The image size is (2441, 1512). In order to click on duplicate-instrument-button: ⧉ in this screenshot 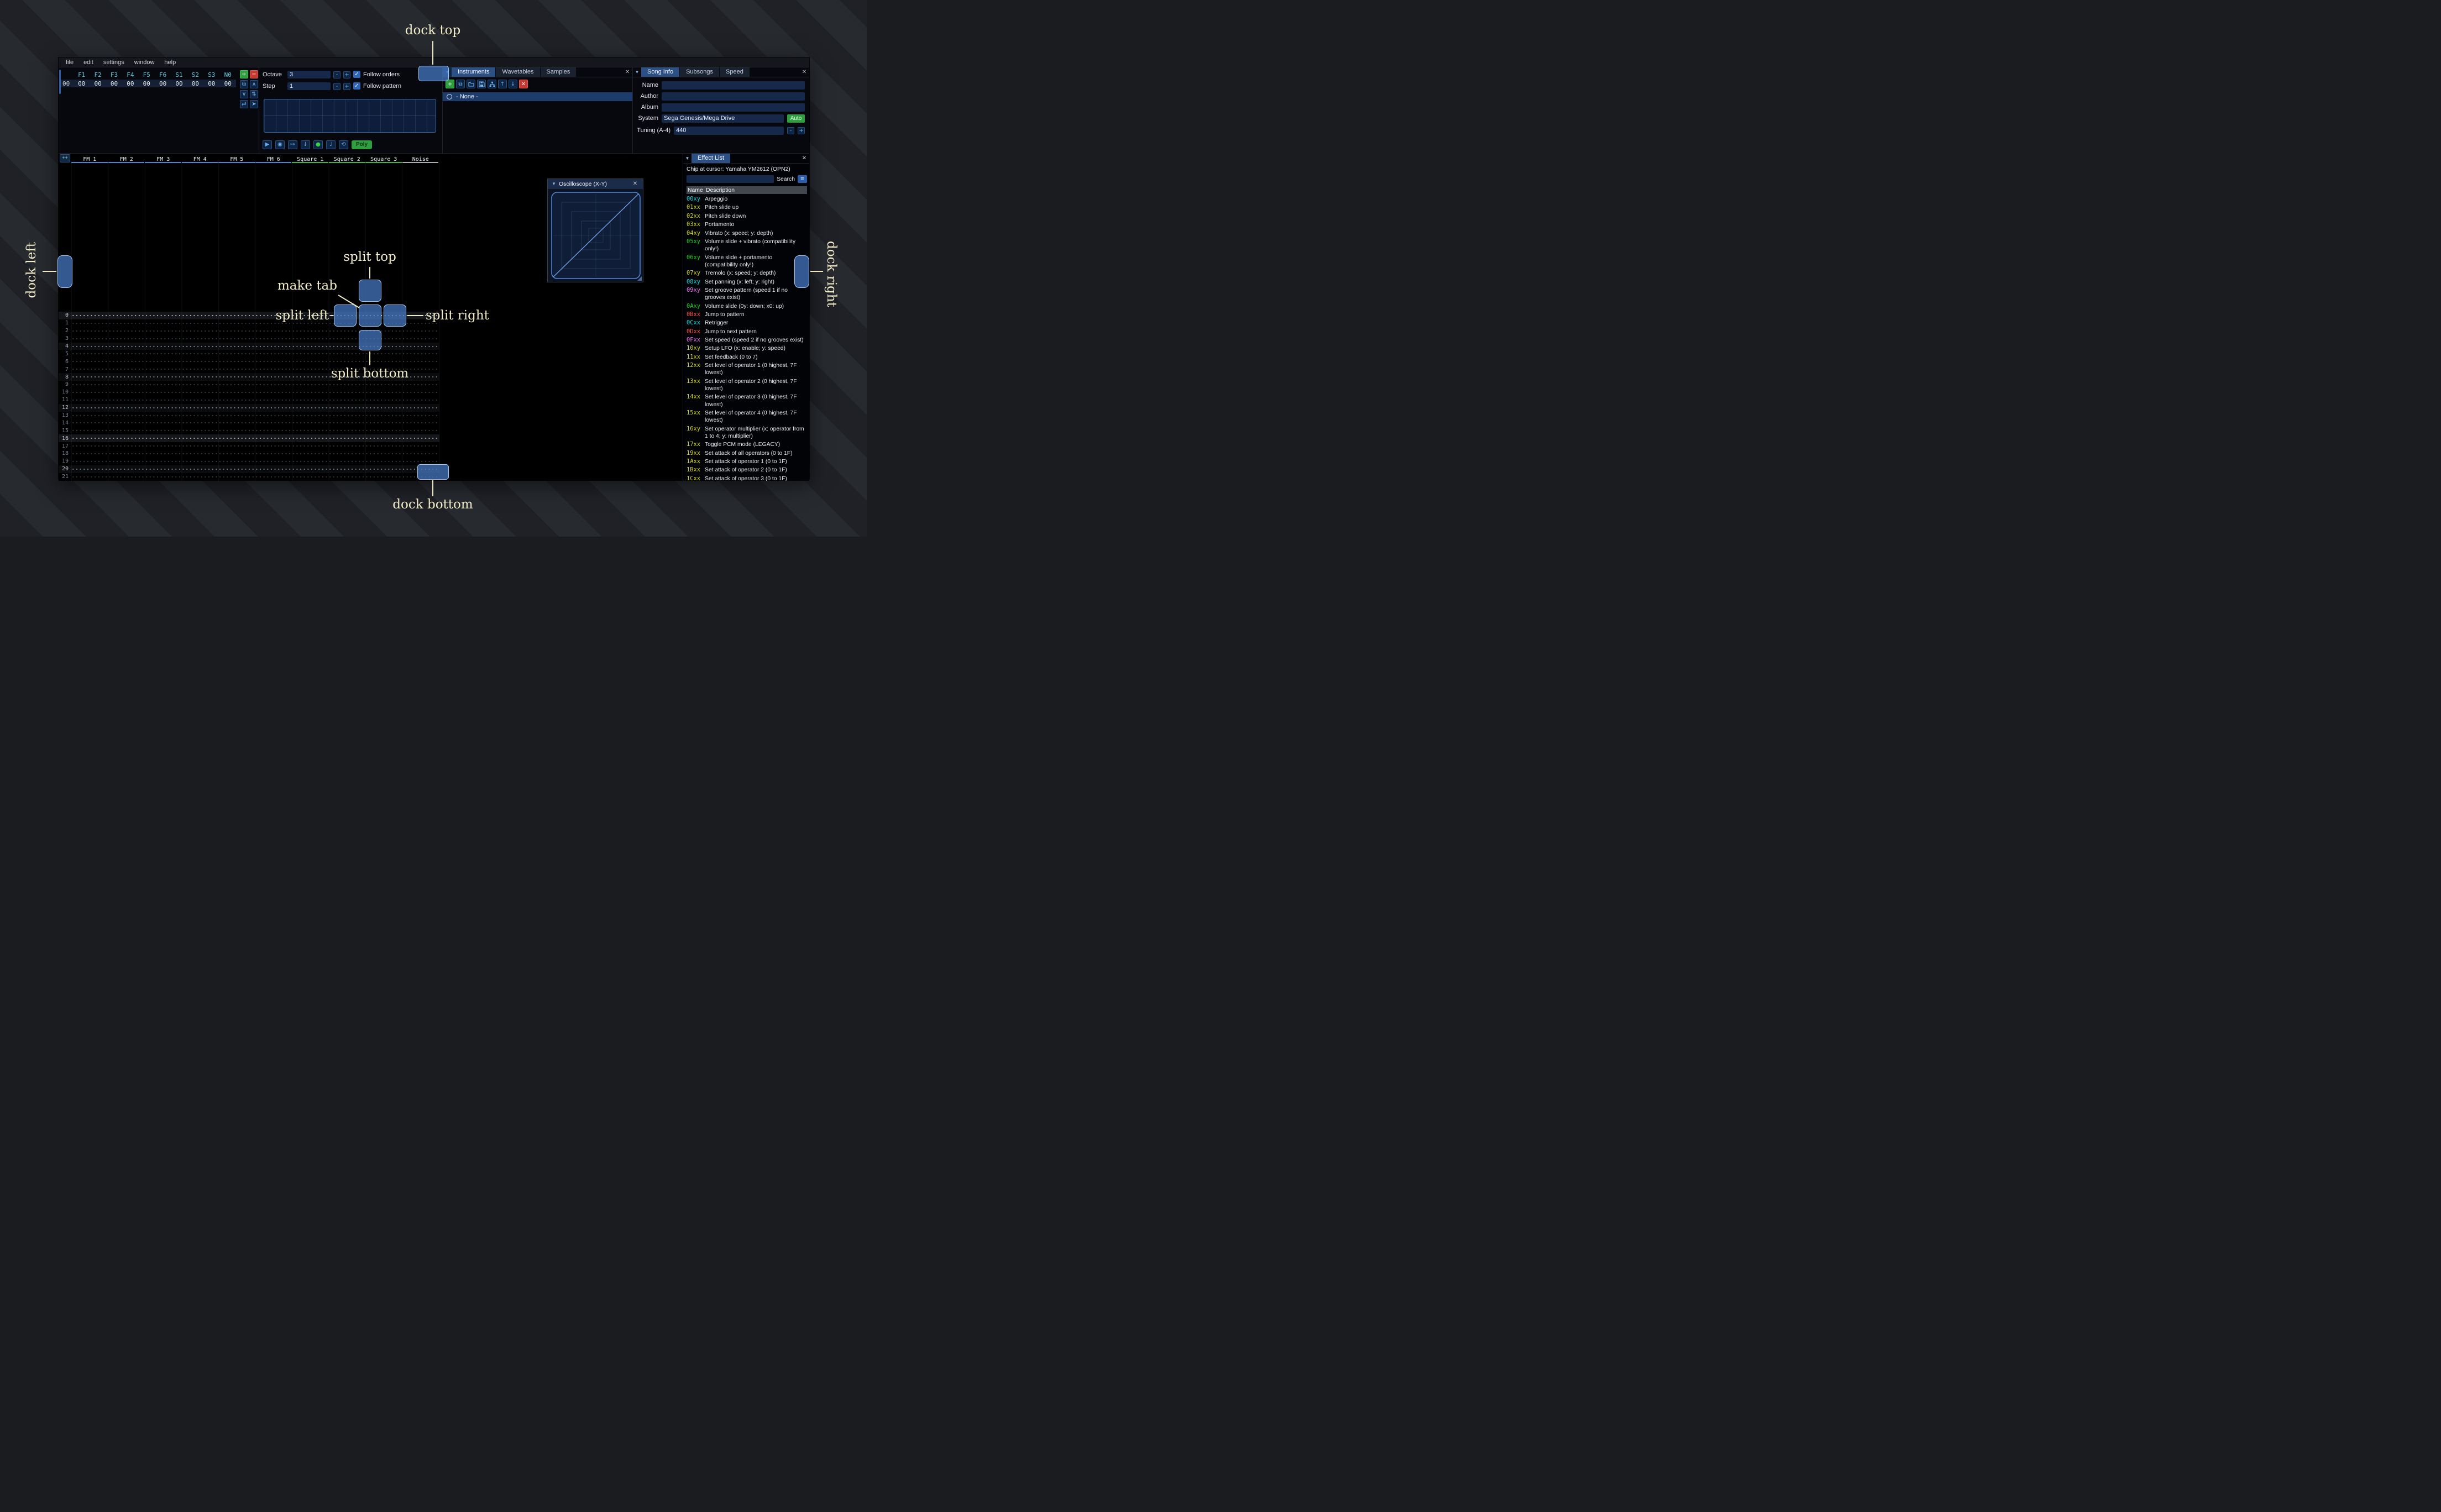, I will do `click(460, 84)`.